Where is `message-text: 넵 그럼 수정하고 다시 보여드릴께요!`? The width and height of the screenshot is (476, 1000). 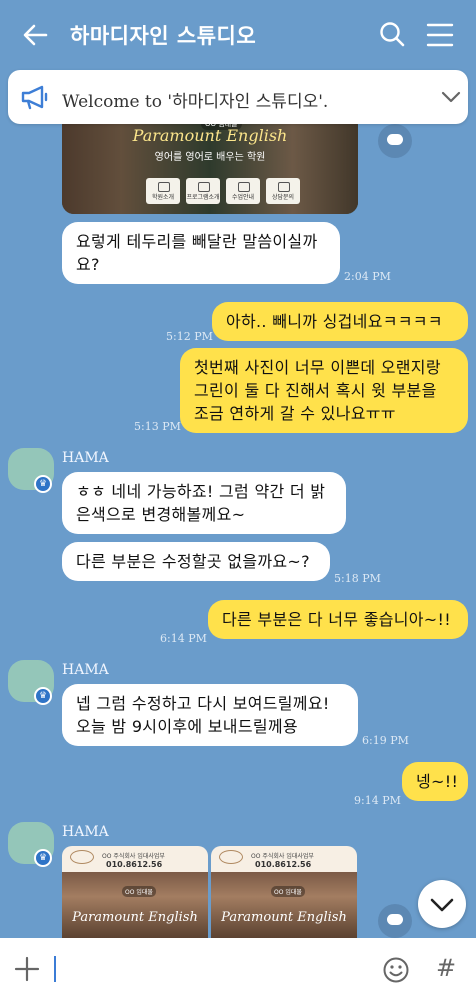 message-text: 넵 그럼 수정하고 다시 보여드릴께요! is located at coordinates (203, 703).